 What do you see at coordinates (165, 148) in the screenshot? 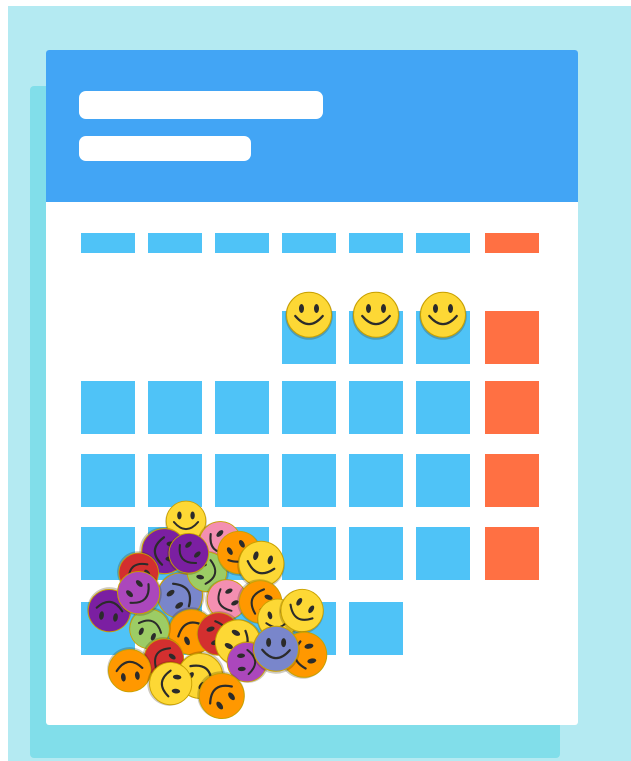
I see `subtitle-placeholder-bar` at bounding box center [165, 148].